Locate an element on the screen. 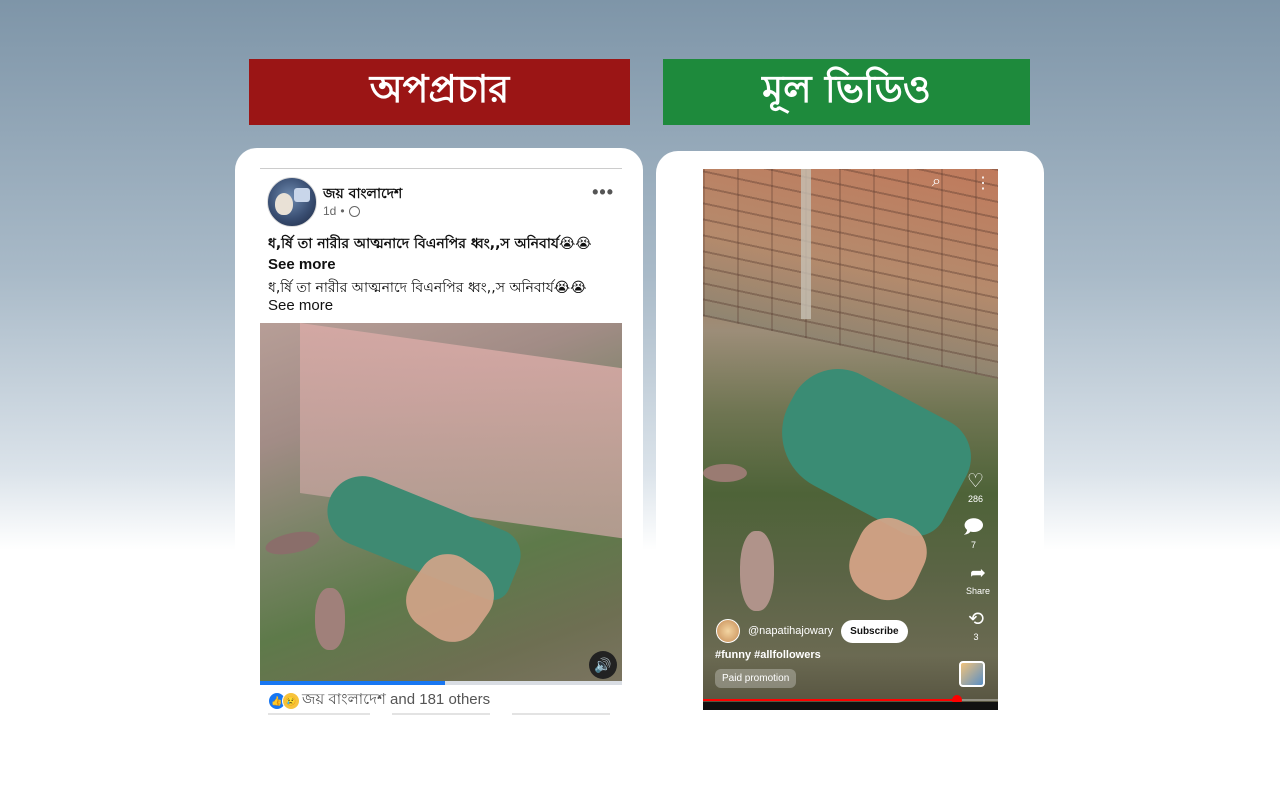 The image size is (1280, 786). search-icon: ⌕ is located at coordinates (936, 182).